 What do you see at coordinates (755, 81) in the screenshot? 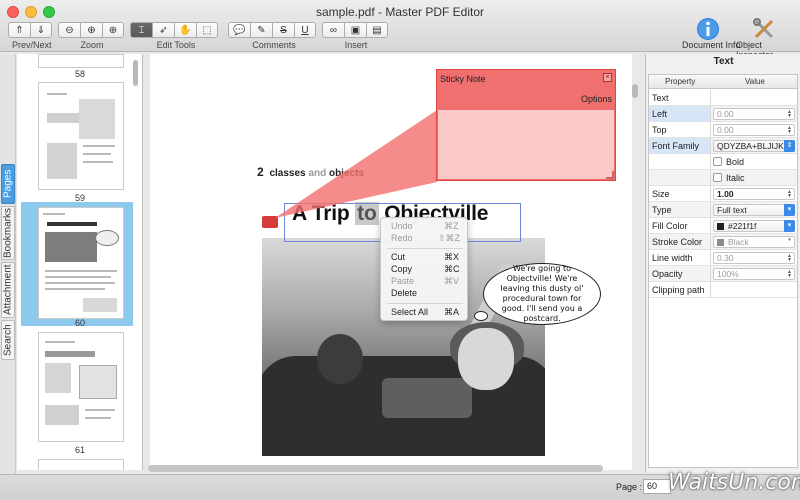
I see `header-value: Value` at bounding box center [755, 81].